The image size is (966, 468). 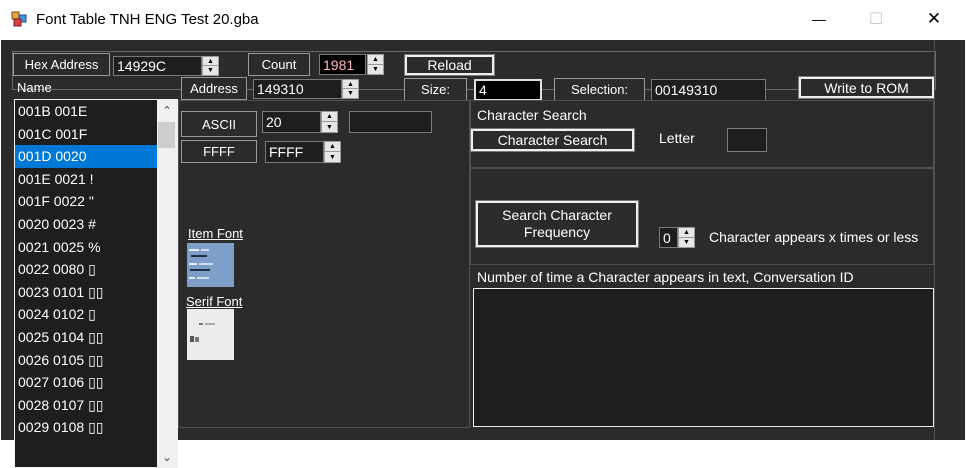 What do you see at coordinates (214, 88) in the screenshot?
I see `address-label: Address` at bounding box center [214, 88].